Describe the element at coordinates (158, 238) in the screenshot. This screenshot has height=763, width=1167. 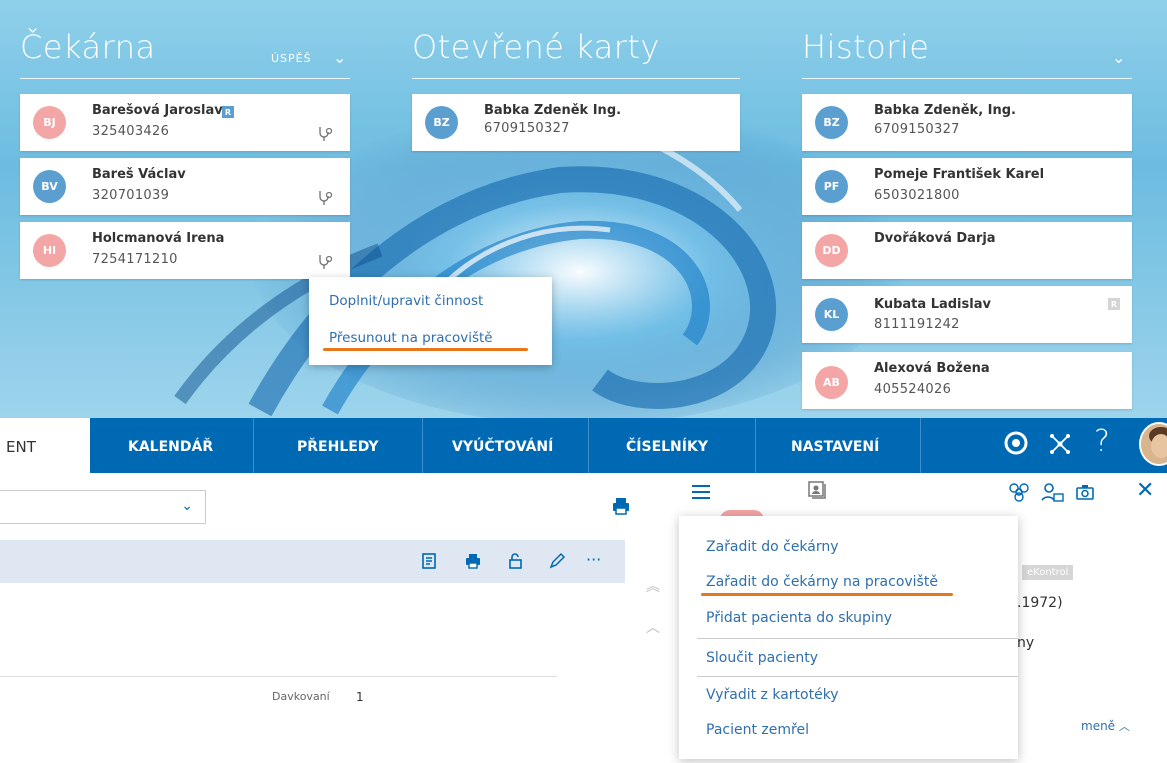
I see `patient-name: Holcmanová Irena` at that location.